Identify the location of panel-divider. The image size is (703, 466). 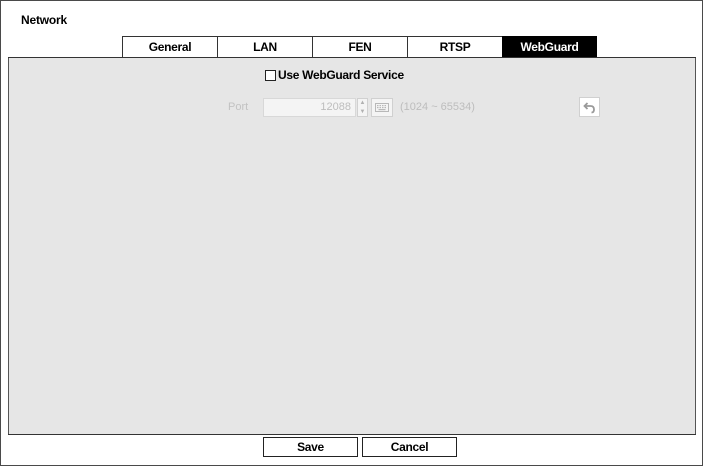
(352, 434).